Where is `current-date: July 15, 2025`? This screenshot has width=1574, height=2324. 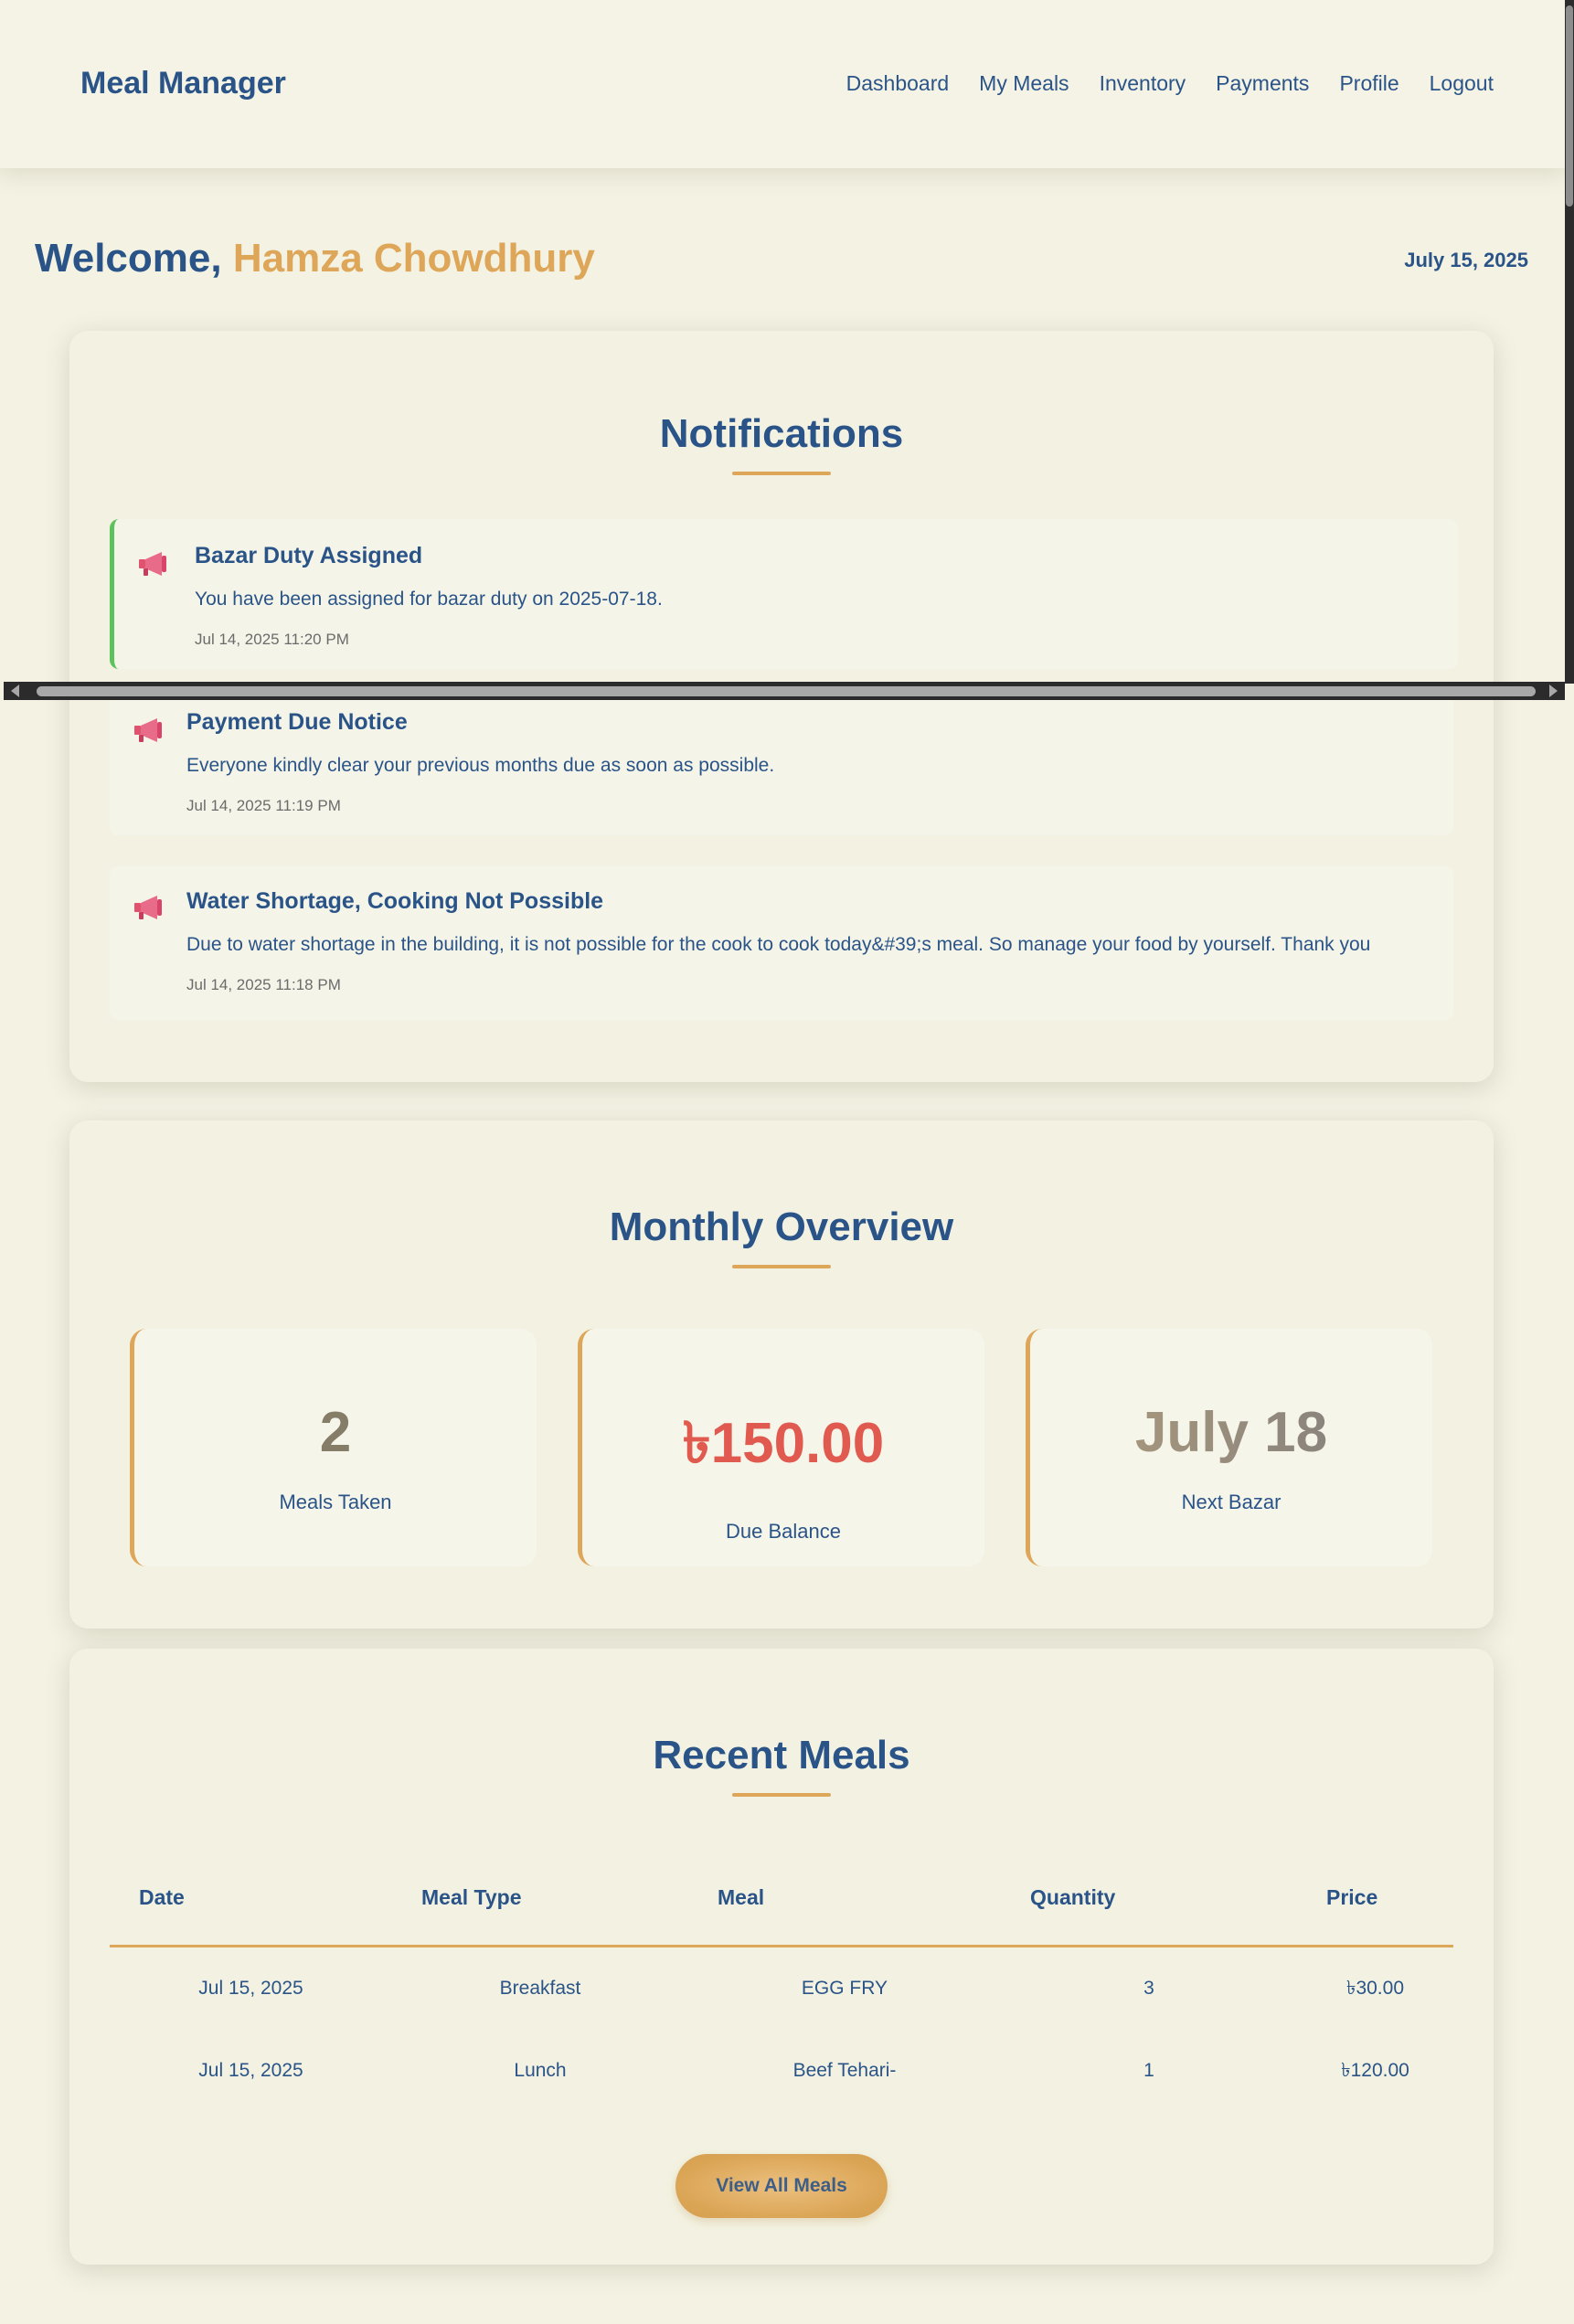
current-date: July 15, 2025 is located at coordinates (1466, 260).